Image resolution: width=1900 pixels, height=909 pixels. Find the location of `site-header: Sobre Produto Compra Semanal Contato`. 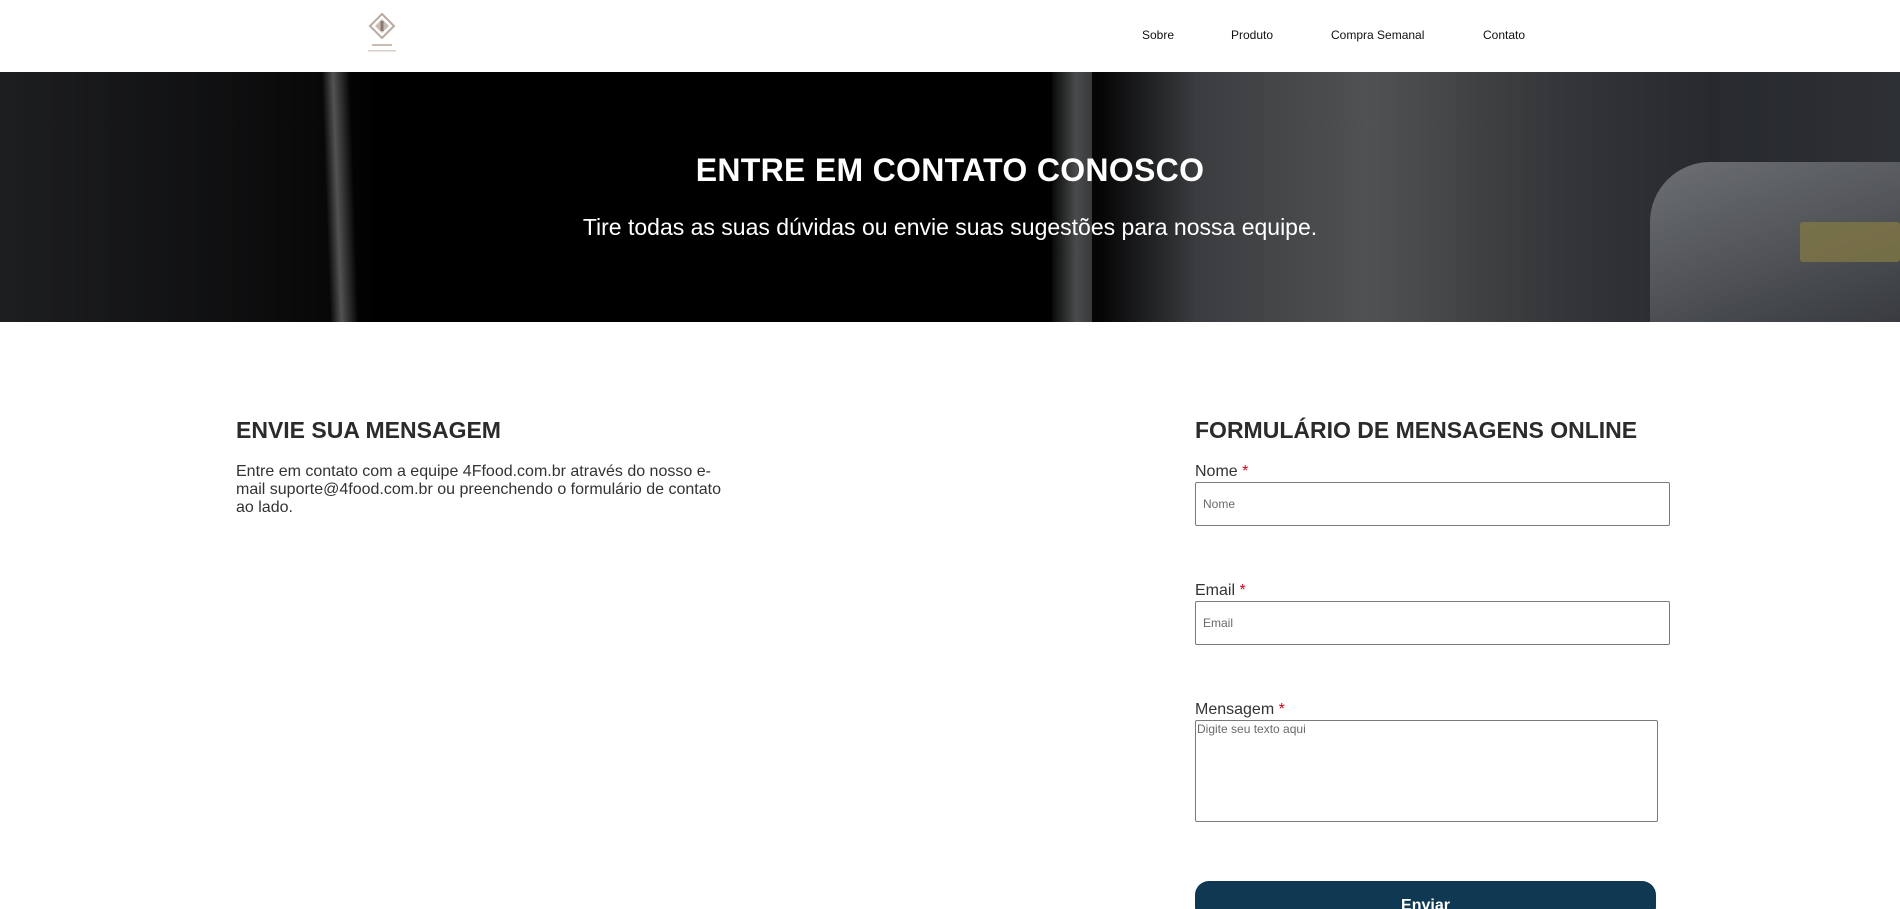

site-header: Sobre Produto Compra Semanal Contato is located at coordinates (950, 36).